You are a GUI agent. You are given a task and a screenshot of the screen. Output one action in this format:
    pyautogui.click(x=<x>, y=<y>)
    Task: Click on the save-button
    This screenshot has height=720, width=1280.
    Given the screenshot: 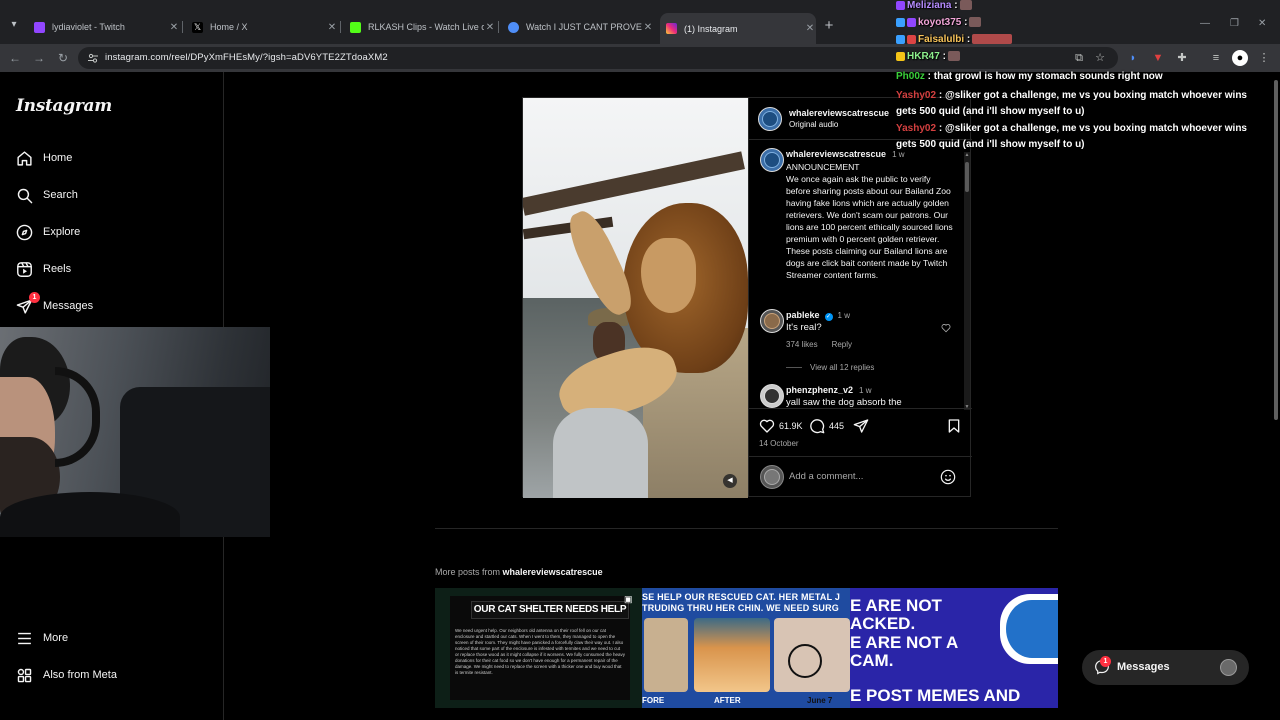 What is the action you would take?
    pyautogui.click(x=956, y=426)
    